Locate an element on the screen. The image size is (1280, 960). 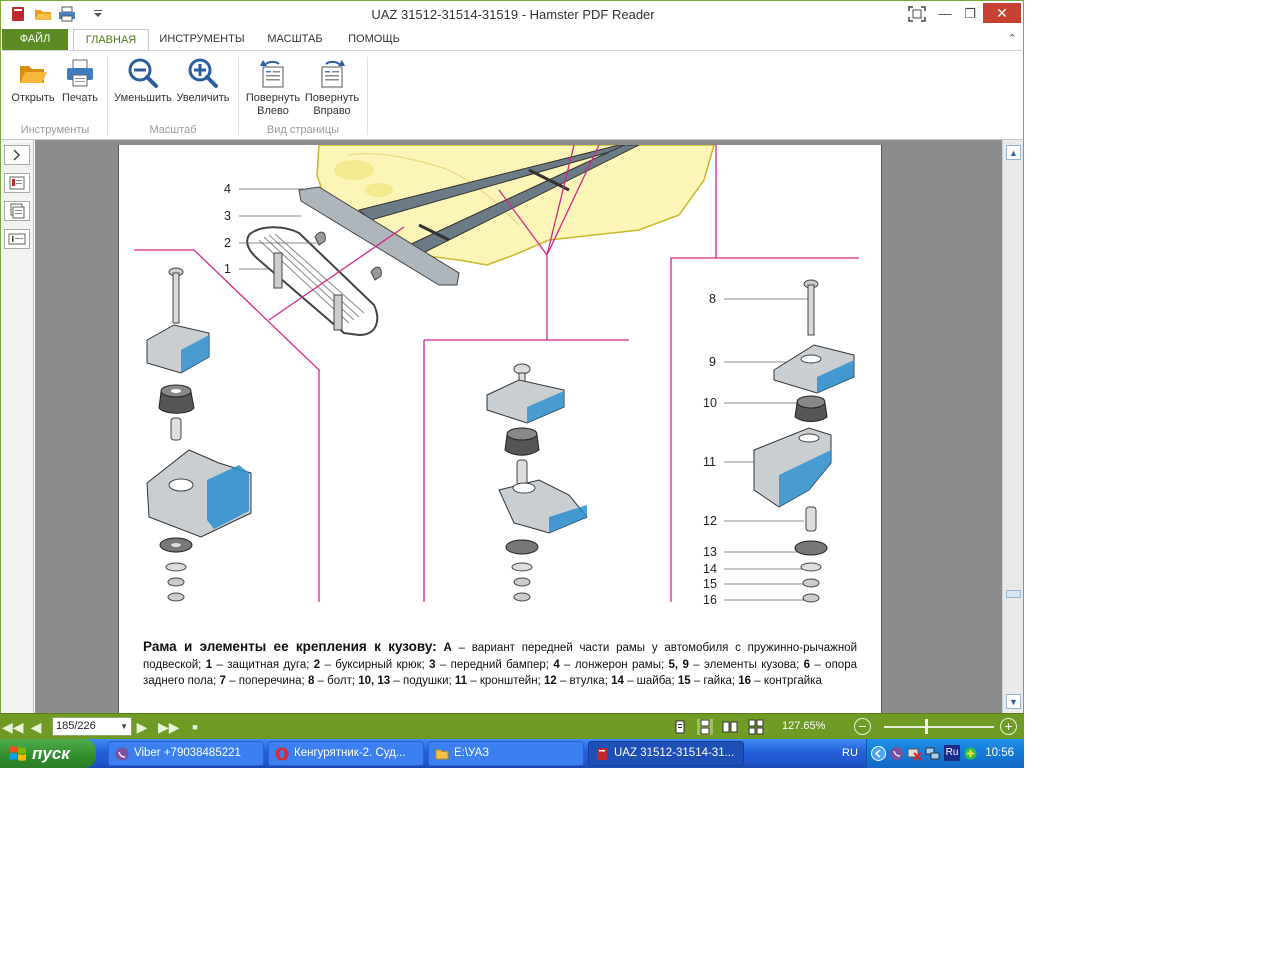
pdf-document-icon is located at coordinates (602, 754).